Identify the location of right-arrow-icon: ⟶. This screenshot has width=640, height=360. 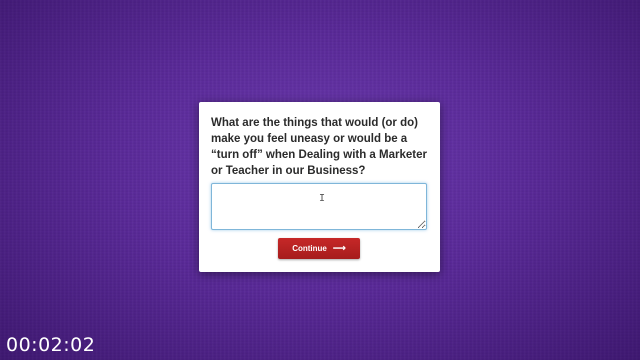
(339, 248).